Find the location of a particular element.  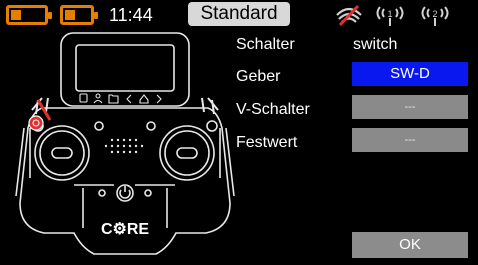

folder-icon is located at coordinates (113, 99).